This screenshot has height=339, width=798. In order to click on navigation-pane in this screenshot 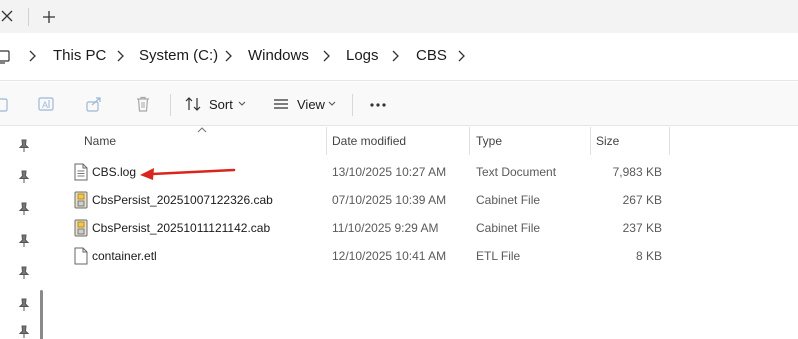, I will do `click(25, 233)`.